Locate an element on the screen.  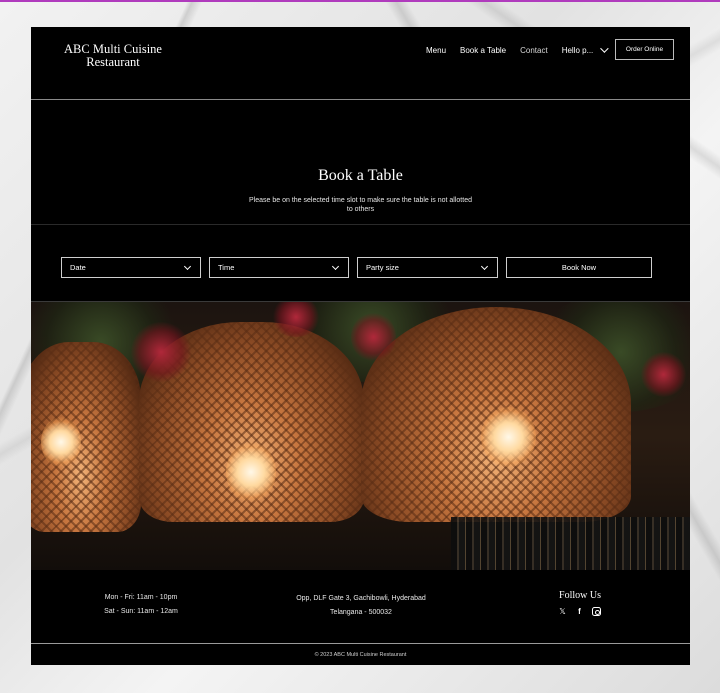
facebook-icon: f is located at coordinates (579, 611).